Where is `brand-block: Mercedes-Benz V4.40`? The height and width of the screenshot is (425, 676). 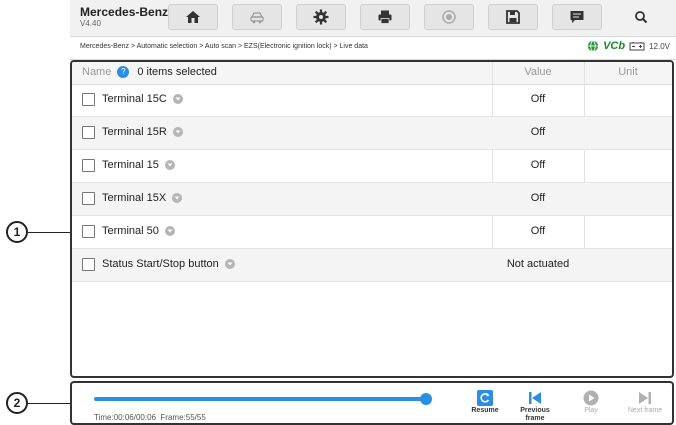
brand-block: Mercedes-Benz V4.40 is located at coordinates (124, 17).